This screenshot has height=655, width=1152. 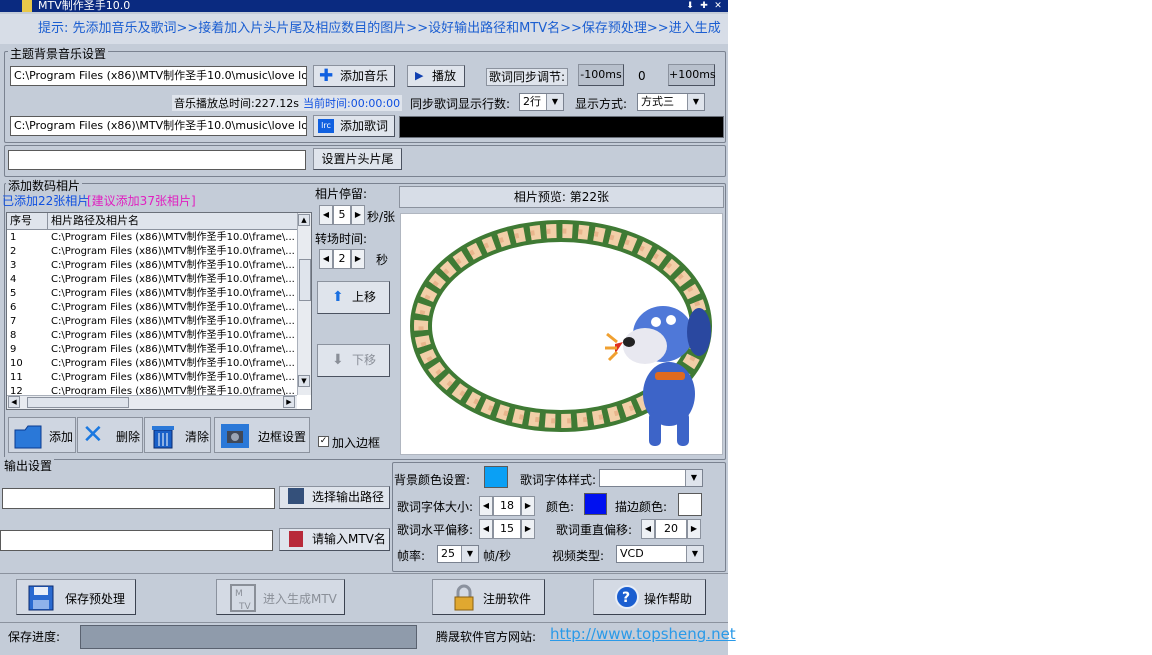 What do you see at coordinates (16, 377) in the screenshot?
I see `row-number: 11` at bounding box center [16, 377].